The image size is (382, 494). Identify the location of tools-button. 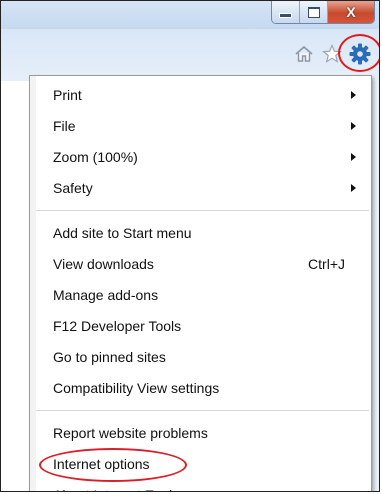
(358, 53).